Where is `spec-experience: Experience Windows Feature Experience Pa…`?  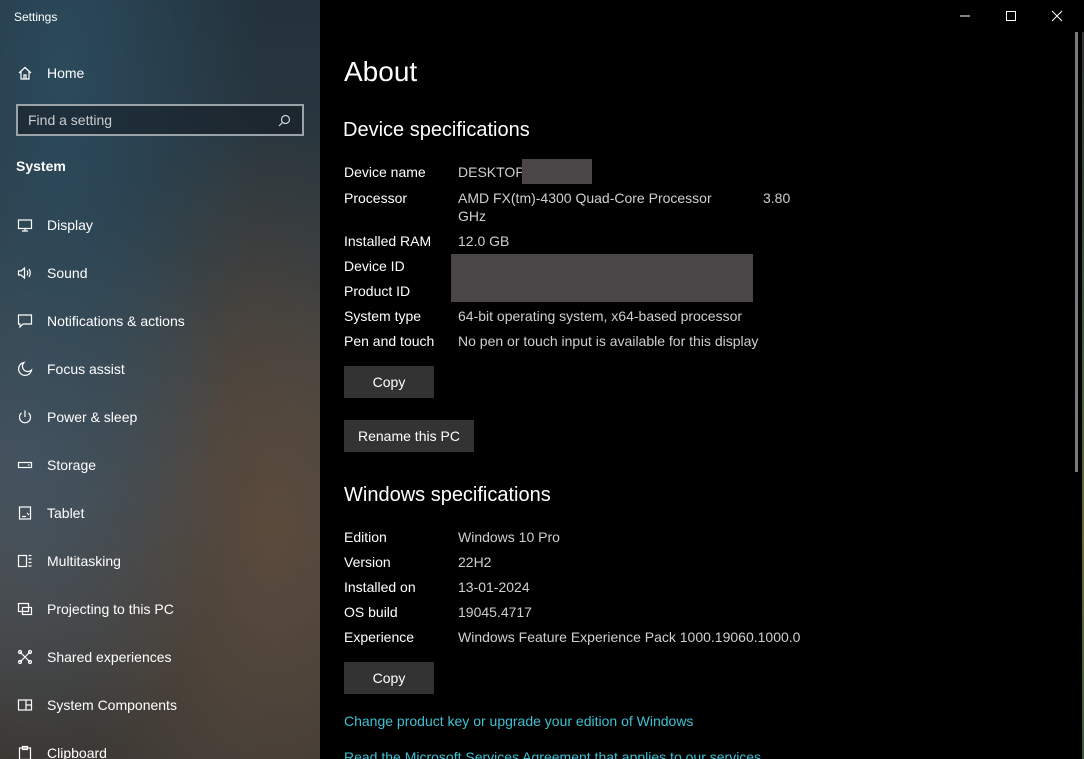 spec-experience: Experience Windows Feature Experience Pa… is located at coordinates (572, 637).